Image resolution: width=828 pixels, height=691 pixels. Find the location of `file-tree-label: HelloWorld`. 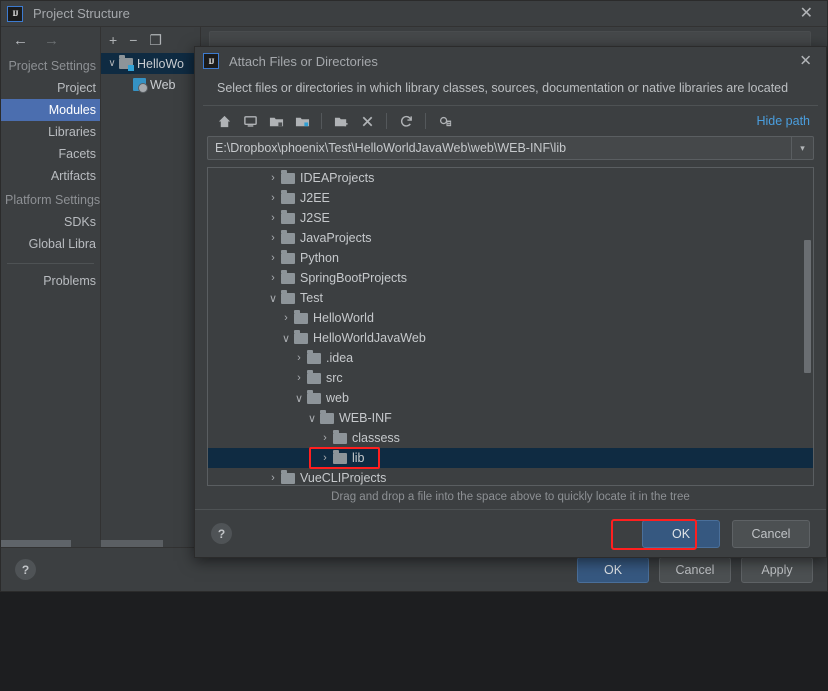

file-tree-label: HelloWorld is located at coordinates (343, 318).